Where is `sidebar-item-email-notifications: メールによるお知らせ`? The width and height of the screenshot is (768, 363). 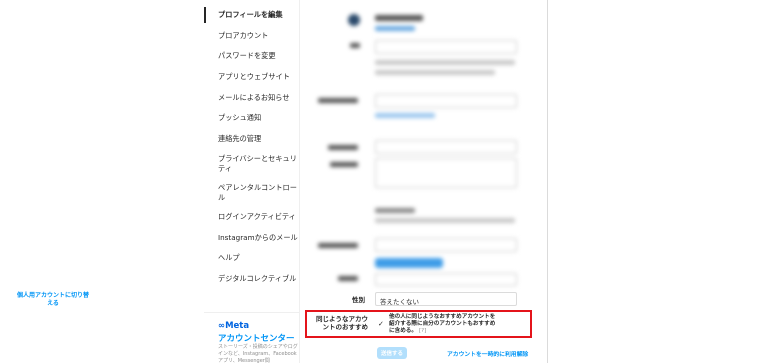
sidebar-item-email-notifications: メールによるお知らせ is located at coordinates (258, 98).